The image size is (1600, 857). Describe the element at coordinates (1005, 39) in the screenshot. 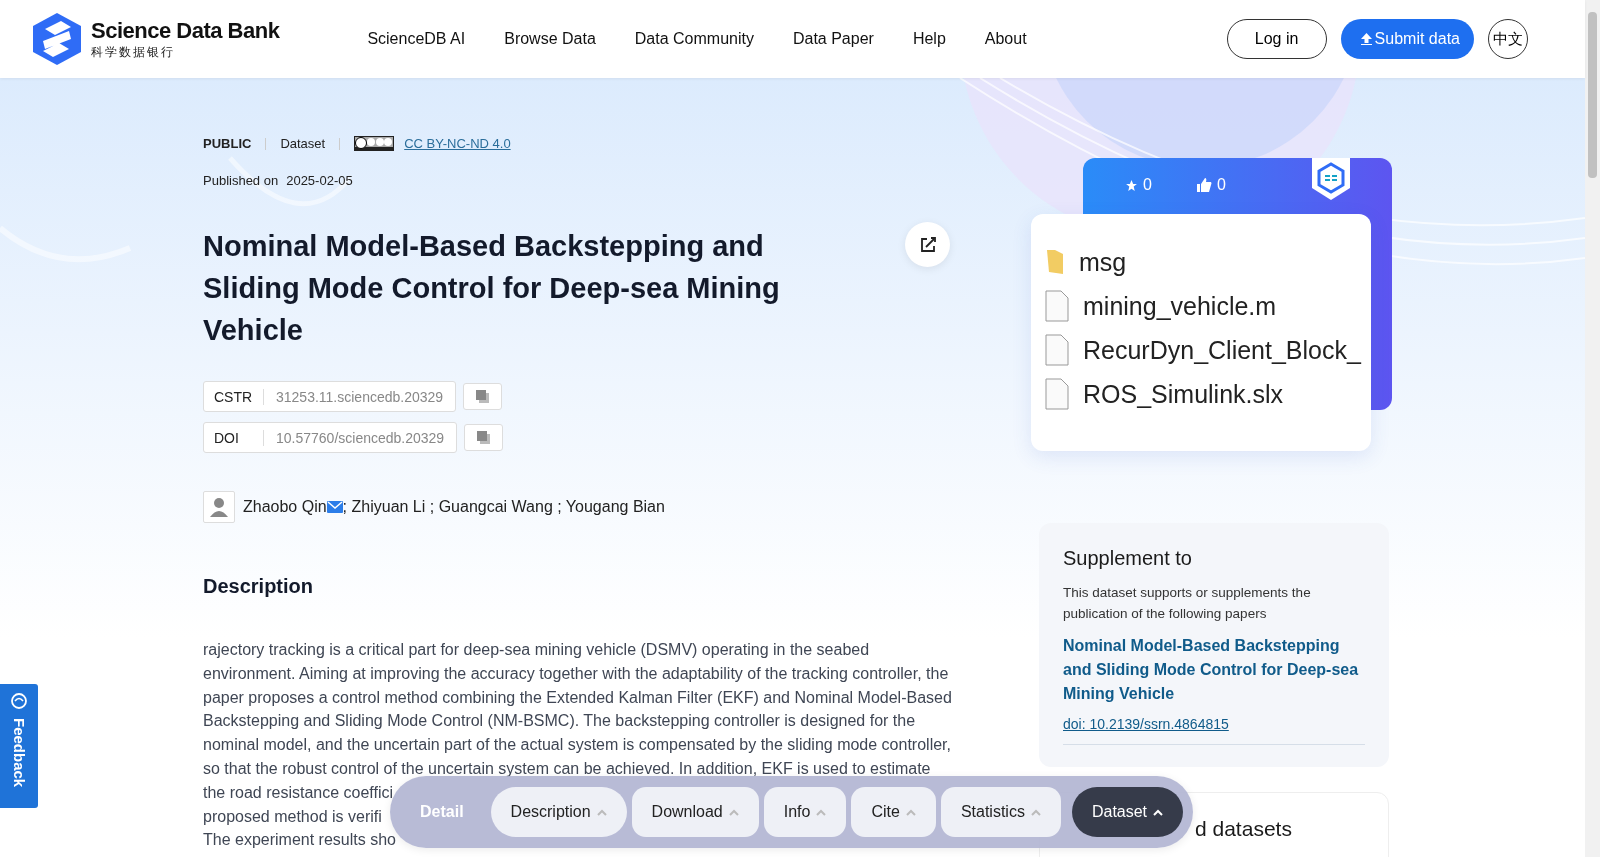

I see `nav-link: About` at that location.